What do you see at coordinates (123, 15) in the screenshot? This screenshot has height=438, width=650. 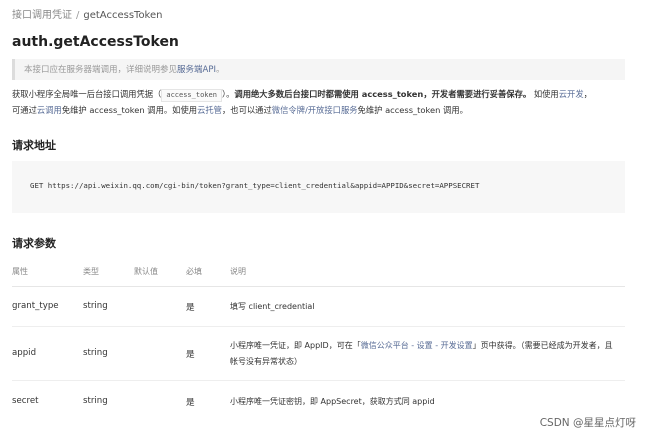 I see `breadcrumb-current: getAccessToken` at bounding box center [123, 15].